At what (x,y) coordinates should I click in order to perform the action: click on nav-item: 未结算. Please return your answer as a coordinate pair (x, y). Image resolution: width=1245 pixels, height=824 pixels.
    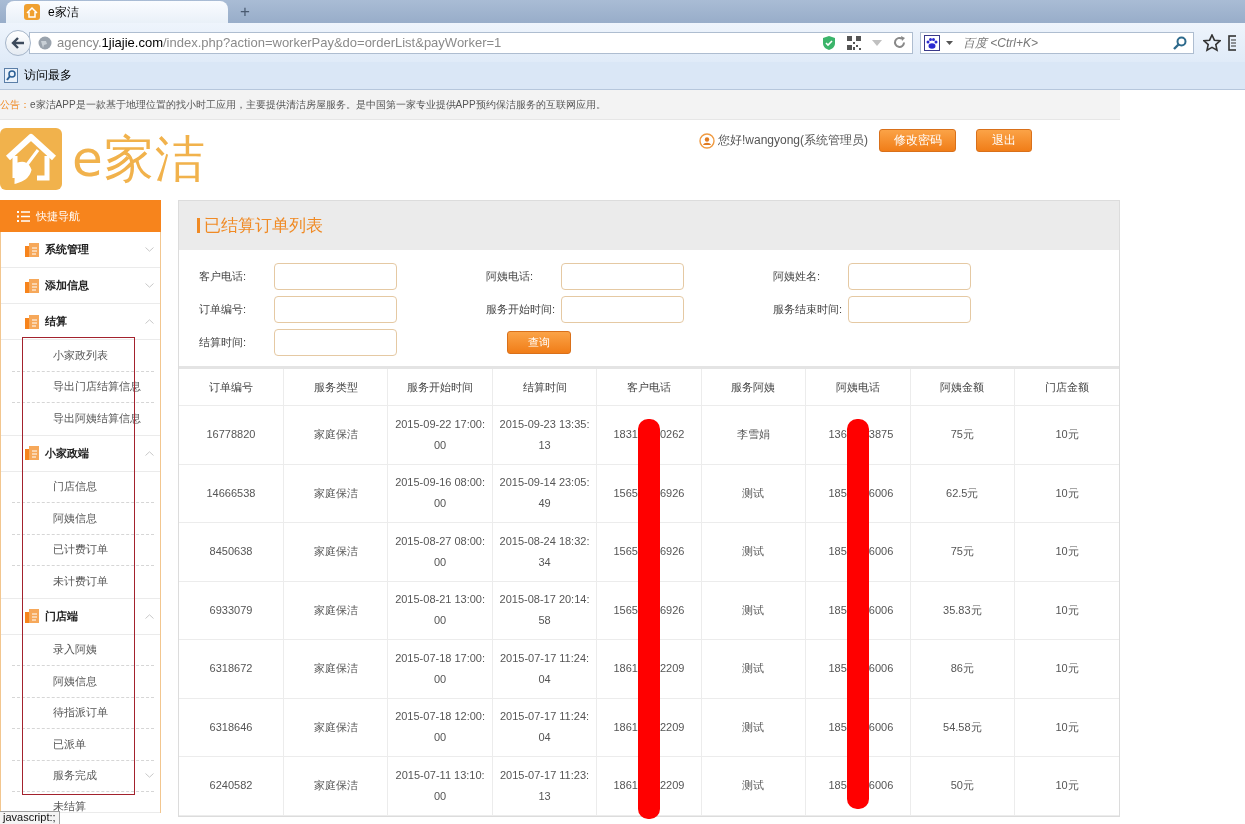
    Looking at the image, I should click on (83, 802).